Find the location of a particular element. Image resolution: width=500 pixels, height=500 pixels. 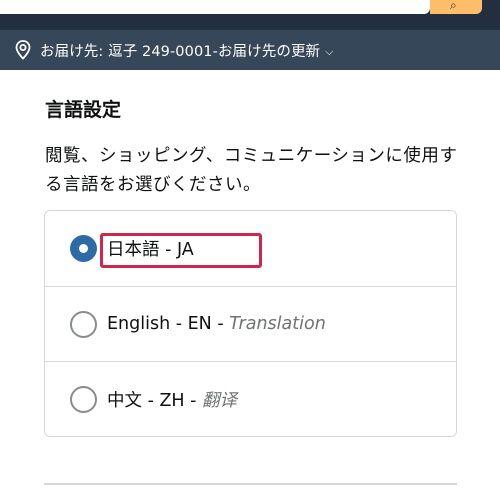

location-pin-icon is located at coordinates (23, 50).